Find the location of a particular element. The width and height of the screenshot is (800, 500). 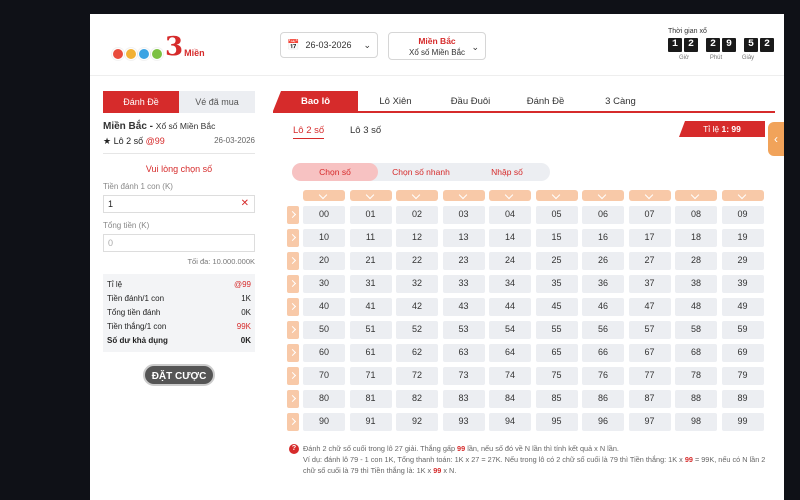

number-cell: 17 is located at coordinates (649, 238).